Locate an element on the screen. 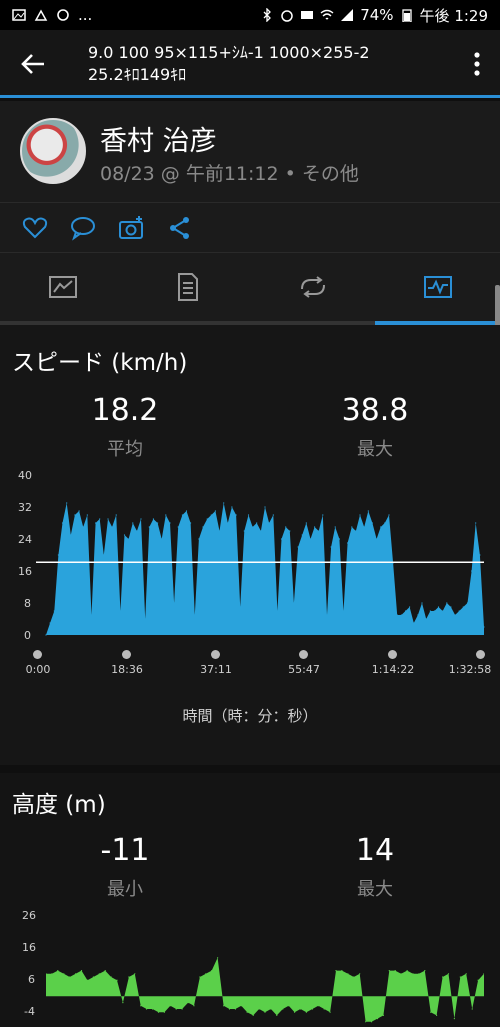  speed-y-label: 16 is located at coordinates (25, 571).